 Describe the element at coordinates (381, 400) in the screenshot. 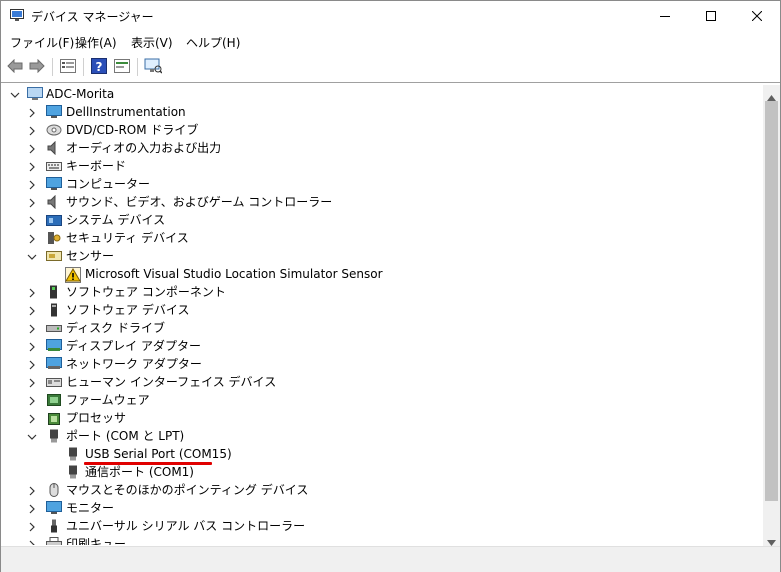

I see `tree-item: ファームウェア` at that location.